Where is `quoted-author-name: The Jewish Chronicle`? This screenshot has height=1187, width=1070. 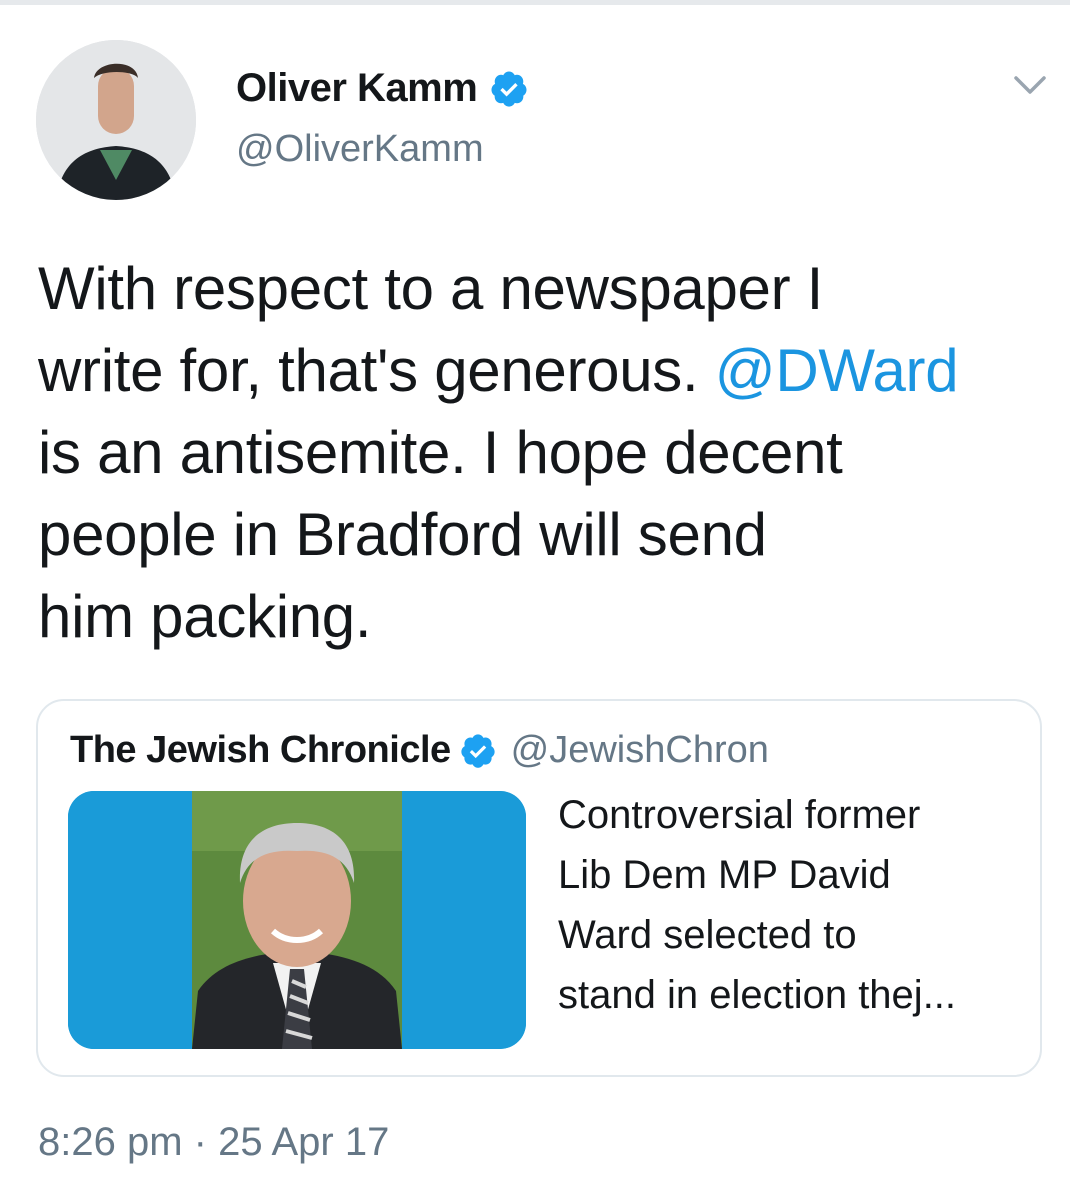
quoted-author-name: The Jewish Chronicle is located at coordinates (260, 750).